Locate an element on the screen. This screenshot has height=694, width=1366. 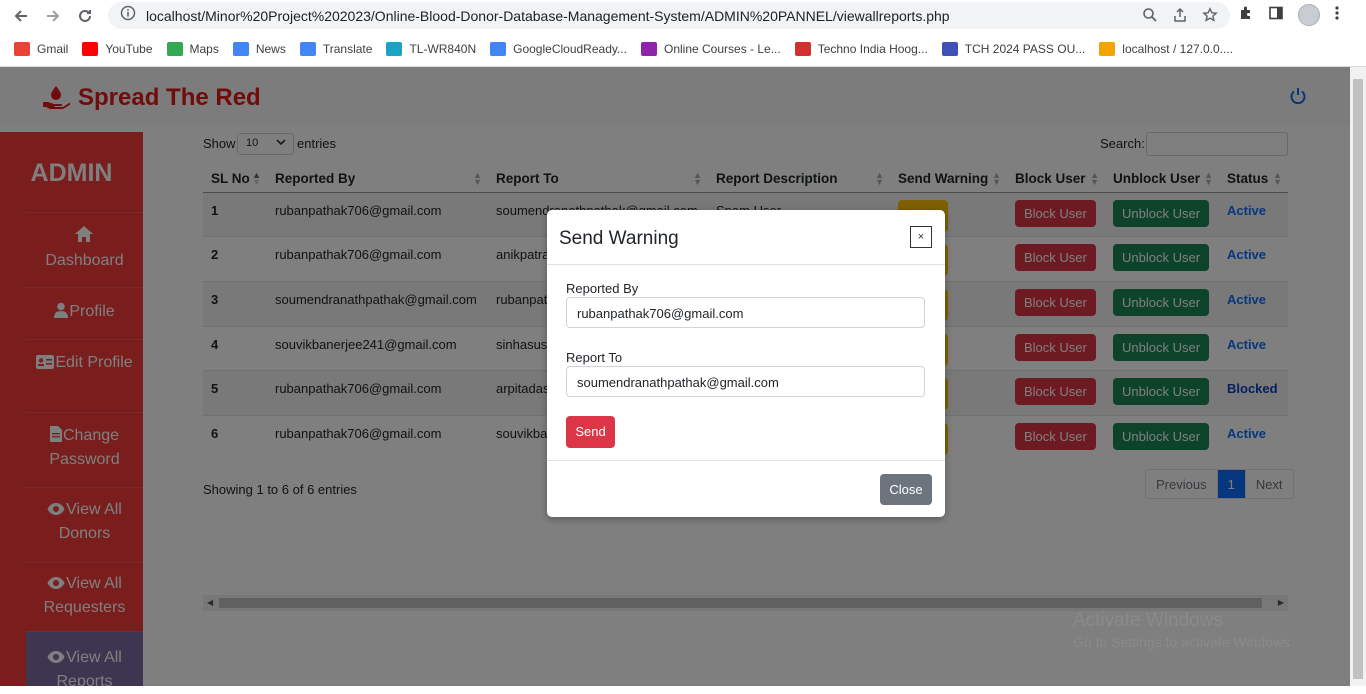
page-size-select: 10 is located at coordinates (265, 144).